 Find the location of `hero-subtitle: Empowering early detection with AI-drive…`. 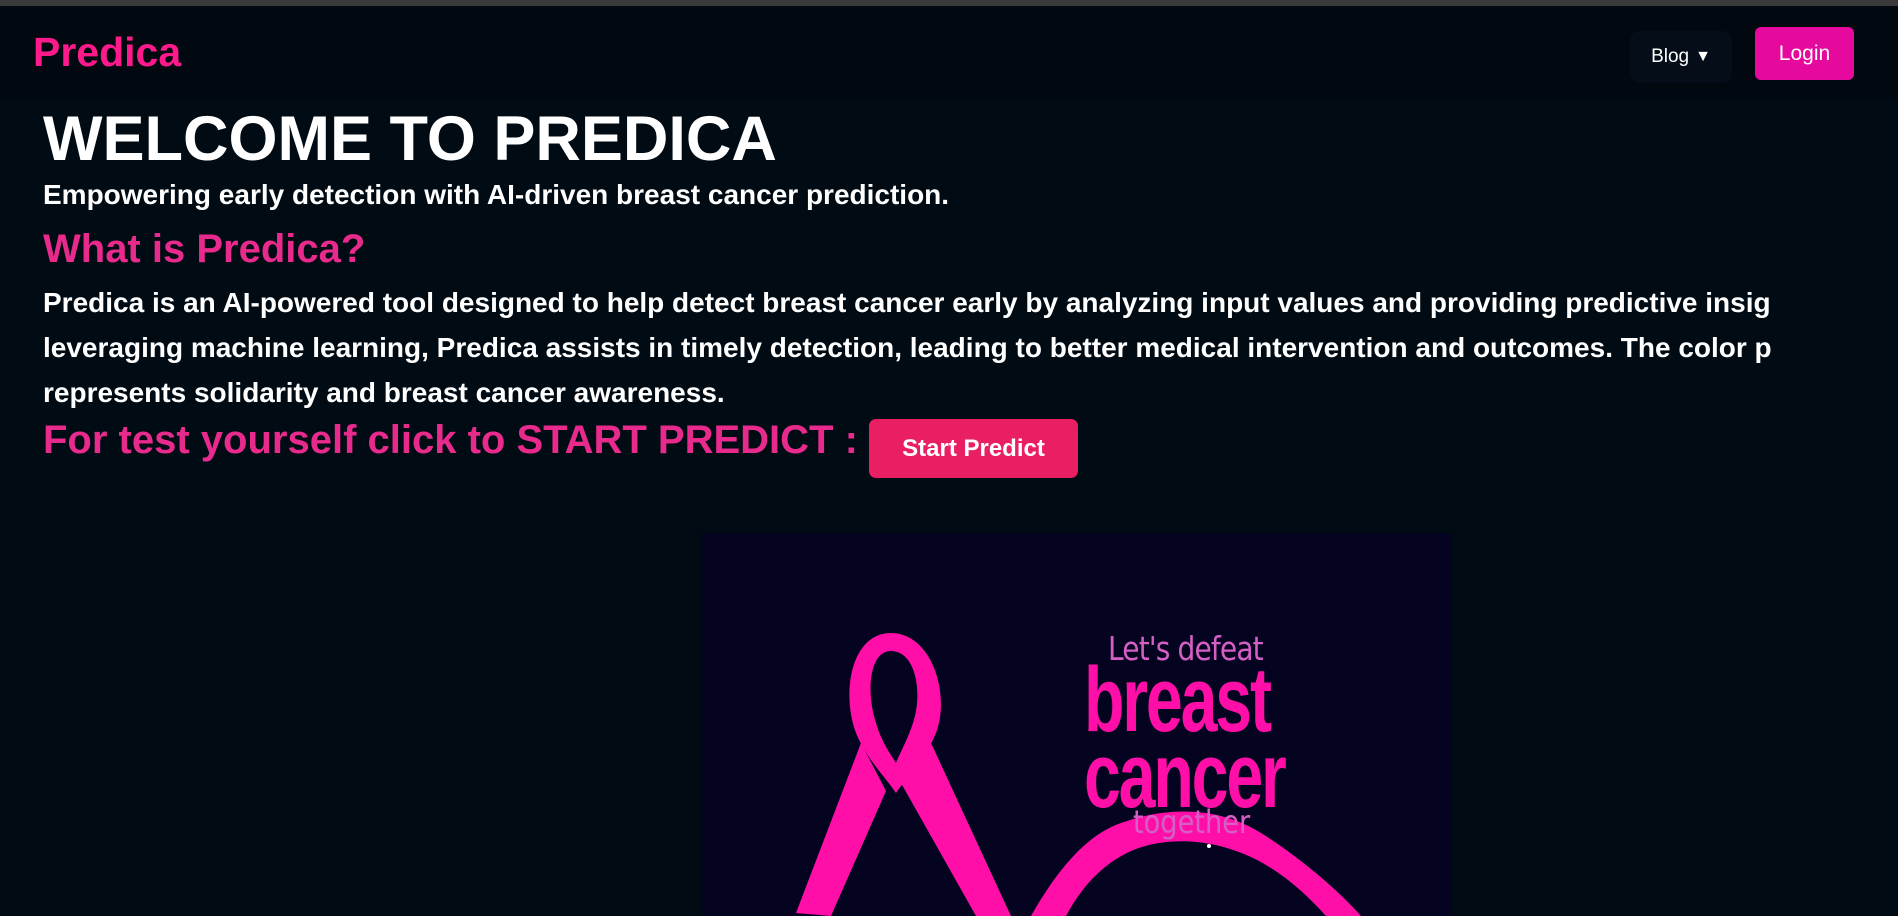

hero-subtitle: Empowering early detection with AI-drive… is located at coordinates (496, 194).